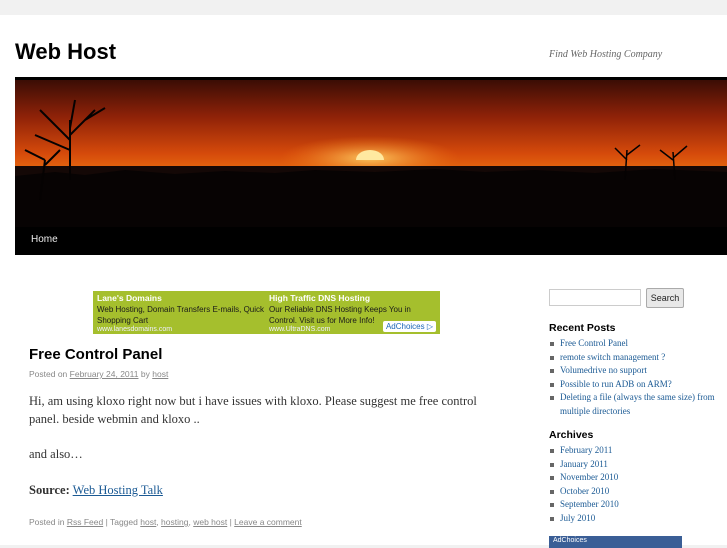  I want to click on recent-post-item: Possible to run ADB on ARM?, so click(634, 385).